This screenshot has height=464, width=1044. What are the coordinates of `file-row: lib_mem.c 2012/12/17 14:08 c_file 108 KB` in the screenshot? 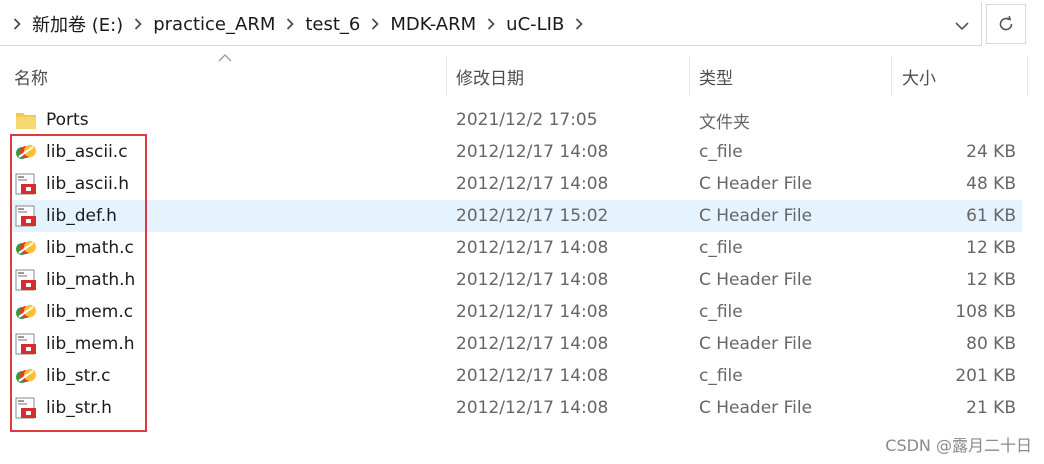 It's located at (516, 312).